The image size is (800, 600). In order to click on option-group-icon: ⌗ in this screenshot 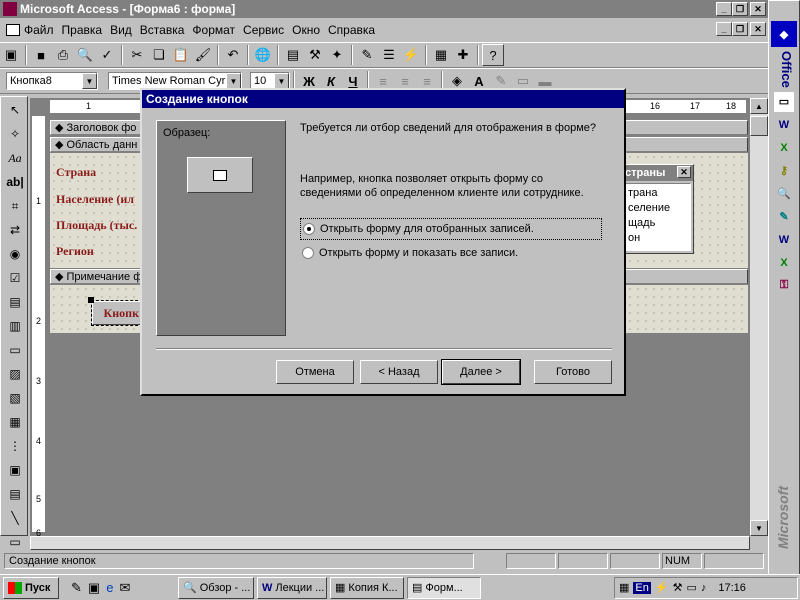, I will do `click(15, 206)`.